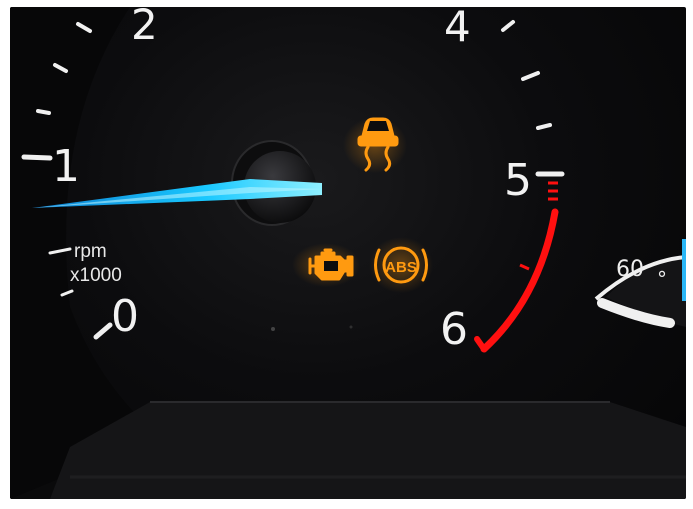 This screenshot has width=693, height=509. Describe the element at coordinates (684, 270) in the screenshot. I see `temperature-indicator` at that location.